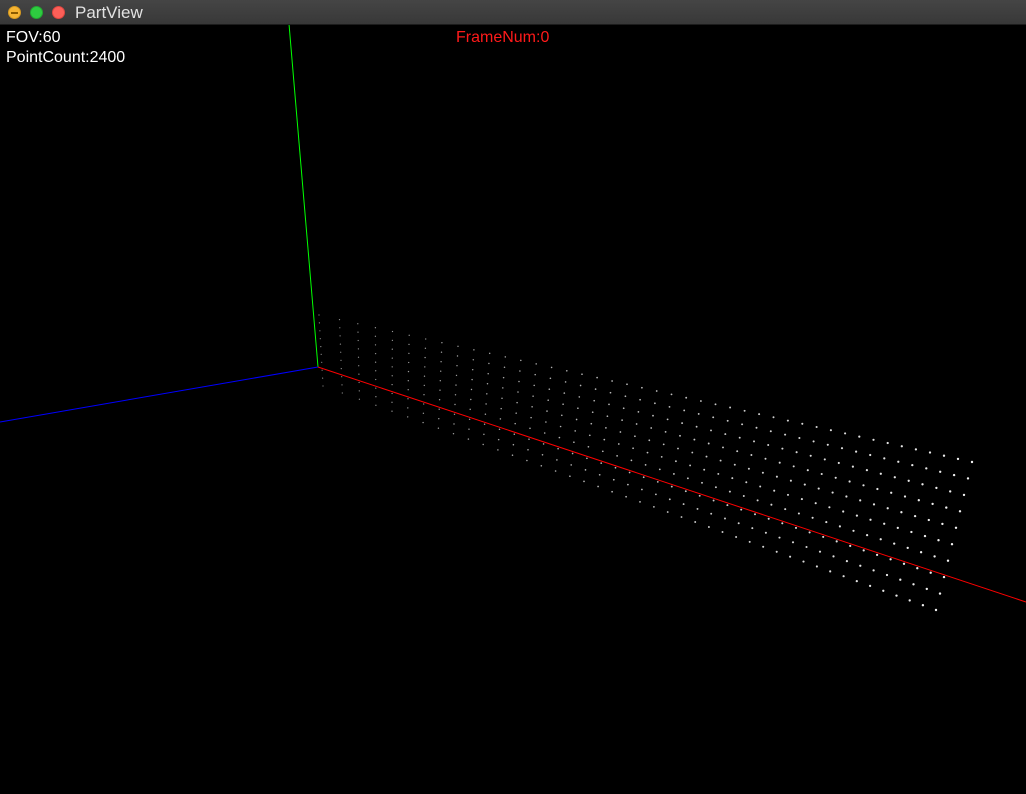  Describe the element at coordinates (66, 57) in the screenshot. I see `point-count-label: PointCount:2400` at that location.